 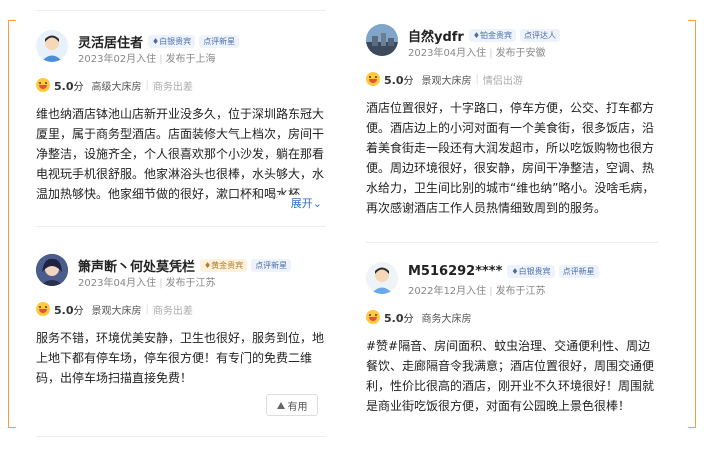 What do you see at coordinates (477, 291) in the screenshot?
I see `review-meta: 2022年12月入住 | 发布于江苏` at bounding box center [477, 291].